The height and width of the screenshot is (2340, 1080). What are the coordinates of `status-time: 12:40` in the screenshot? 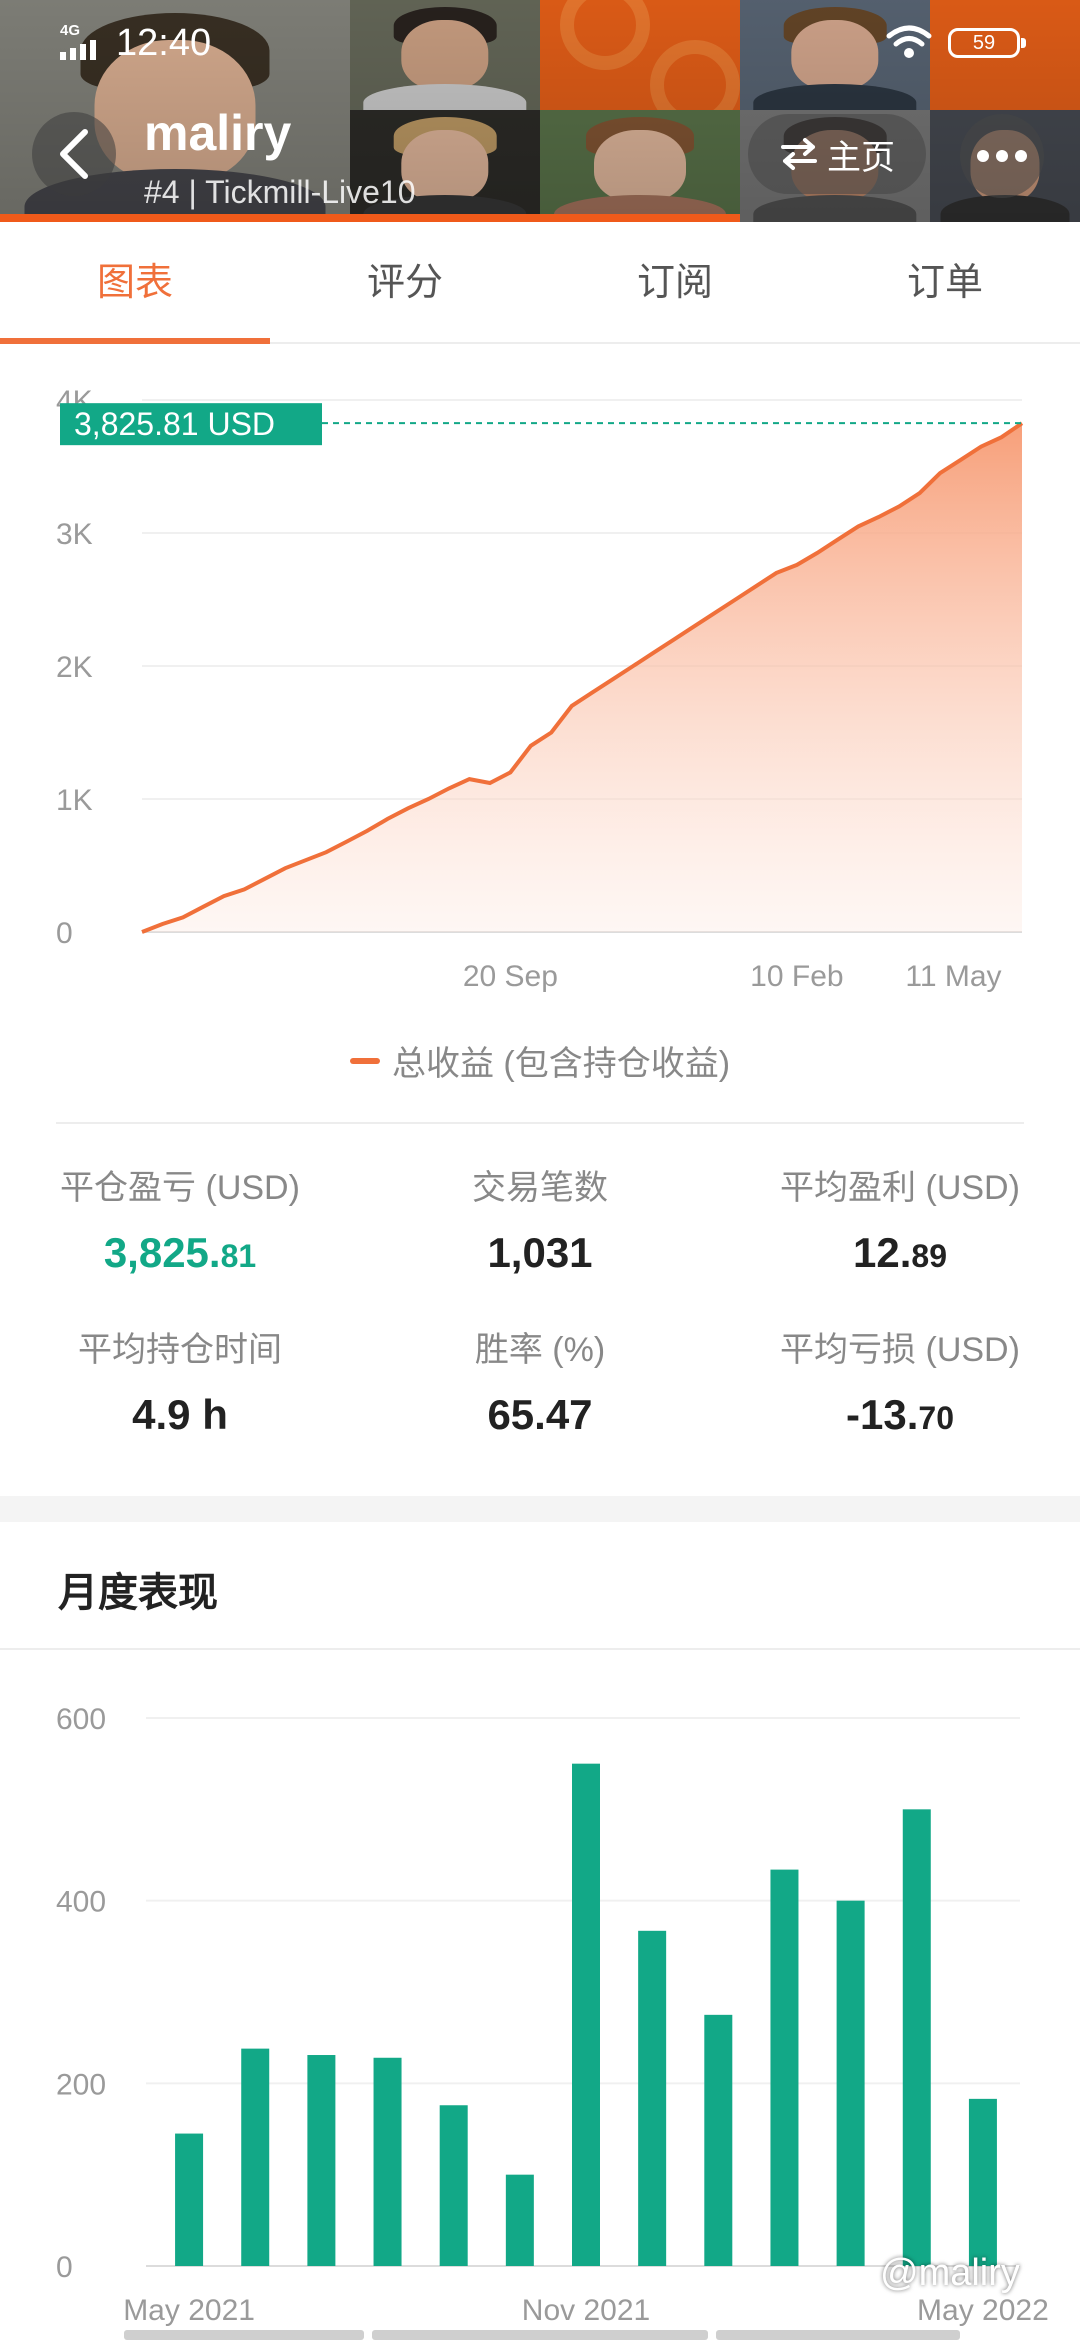 It's located at (164, 43).